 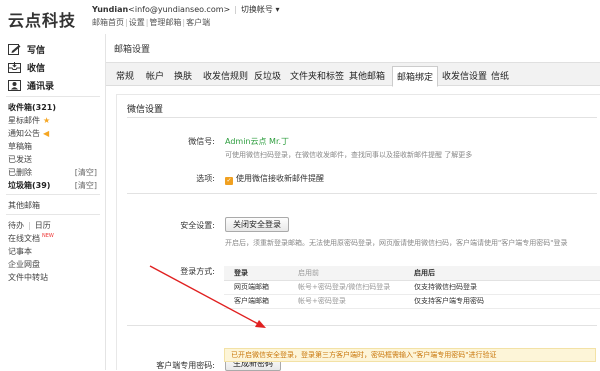 I want to click on table-row: 网页端邮箱 帐号+密码登录/微信扫码登录 仅支持微信扫码登录, so click(x=412, y=287).